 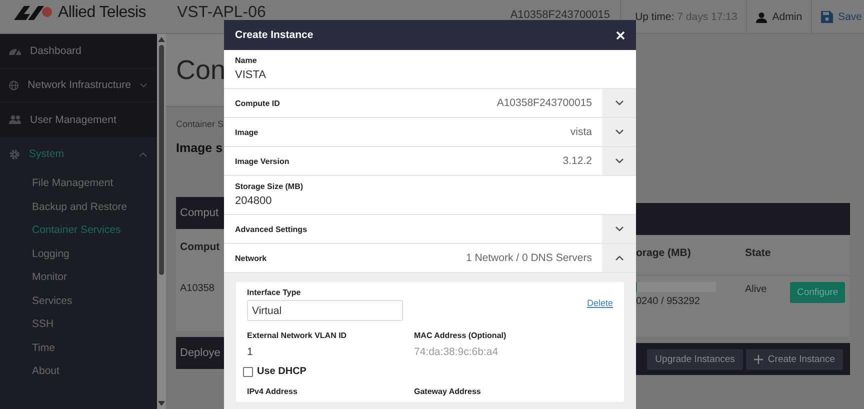 I want to click on toolbar-button: Create Instance, so click(x=794, y=359).